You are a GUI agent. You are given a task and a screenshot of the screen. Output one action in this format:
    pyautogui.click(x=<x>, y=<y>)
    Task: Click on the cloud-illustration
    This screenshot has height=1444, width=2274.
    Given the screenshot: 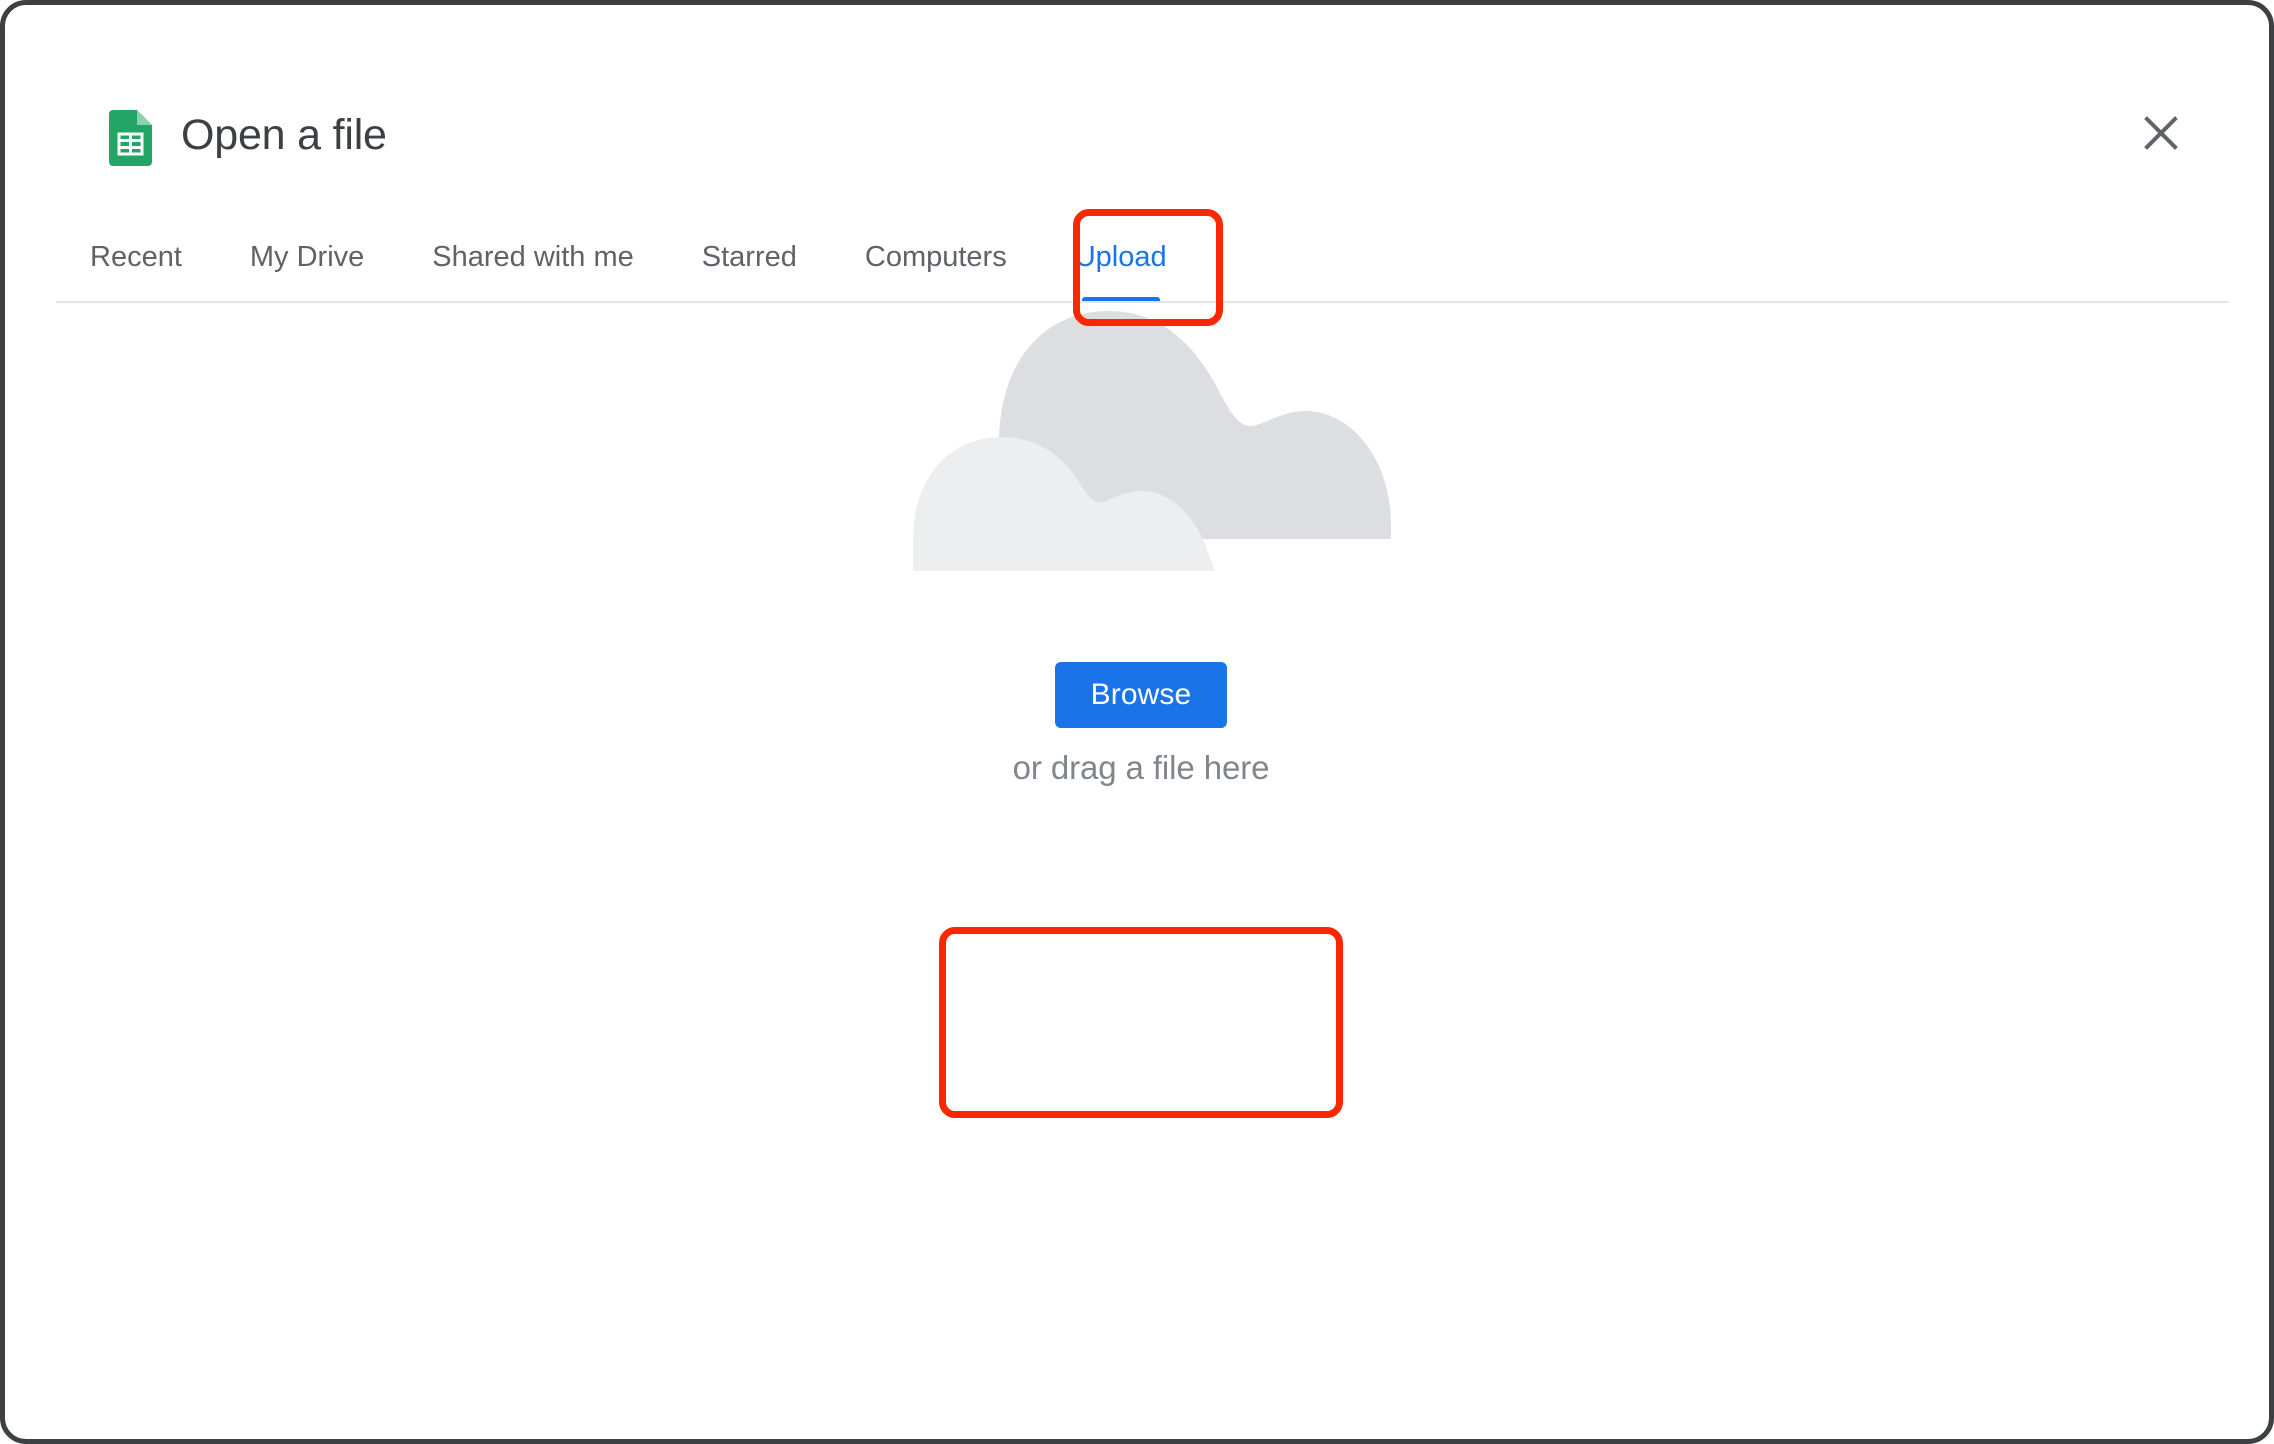 What is the action you would take?
    pyautogui.click(x=1141, y=438)
    